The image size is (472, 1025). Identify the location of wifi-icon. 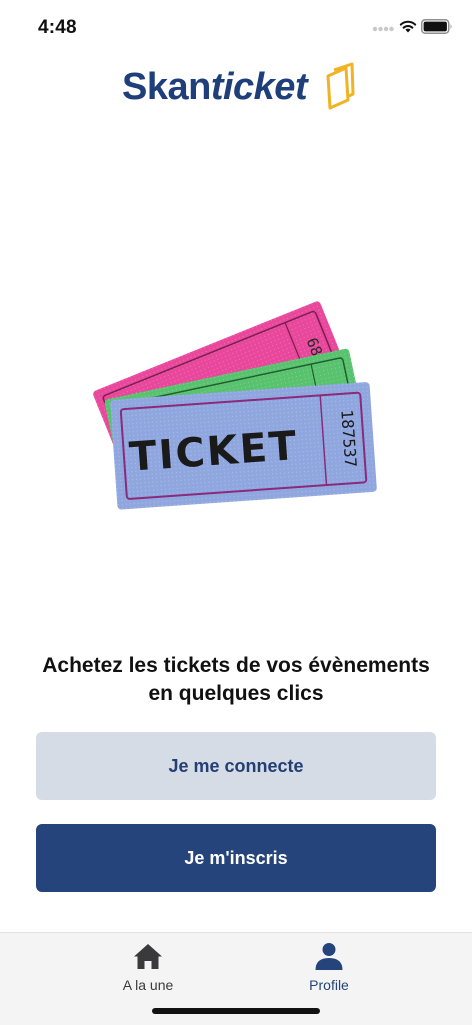
(408, 26).